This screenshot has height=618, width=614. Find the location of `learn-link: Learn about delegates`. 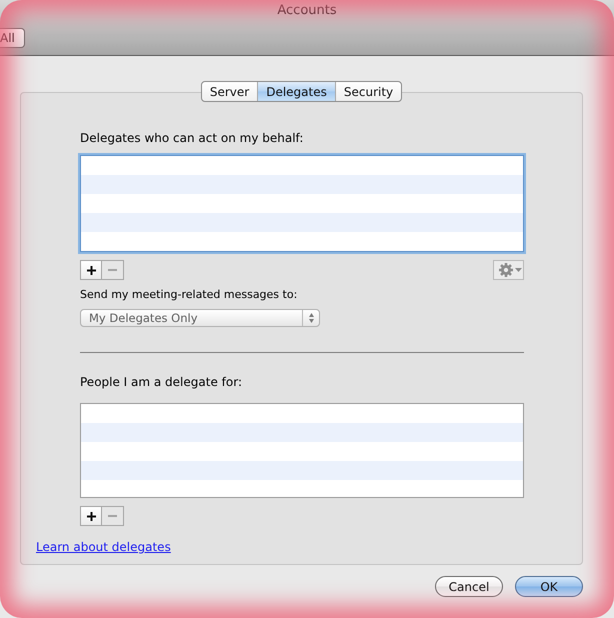

learn-link: Learn about delegates is located at coordinates (103, 547).